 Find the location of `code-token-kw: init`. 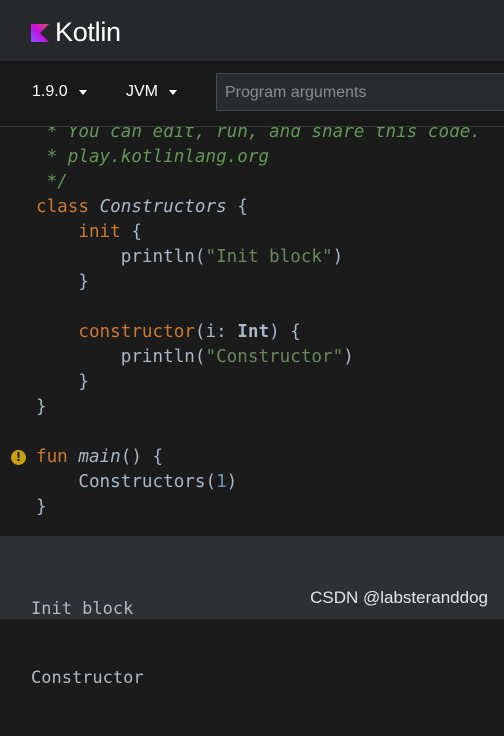

code-token-kw: init is located at coordinates (99, 232).